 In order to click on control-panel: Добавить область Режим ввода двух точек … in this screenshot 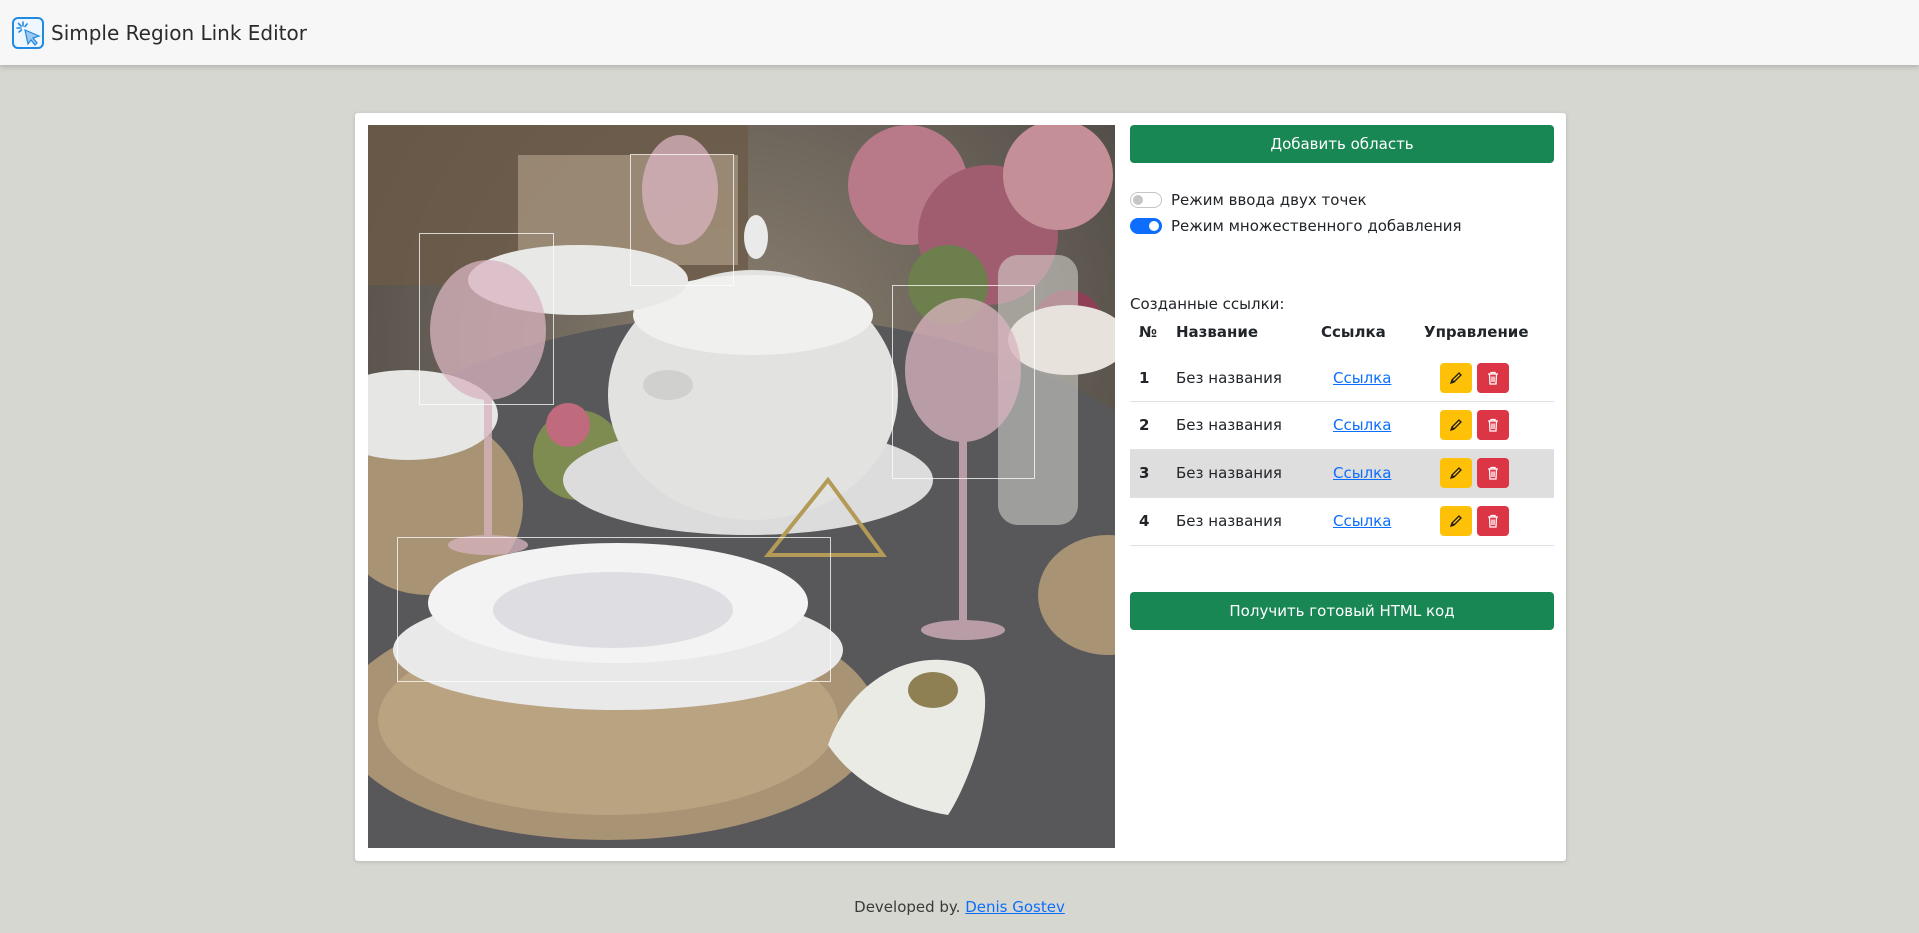, I will do `click(1342, 377)`.